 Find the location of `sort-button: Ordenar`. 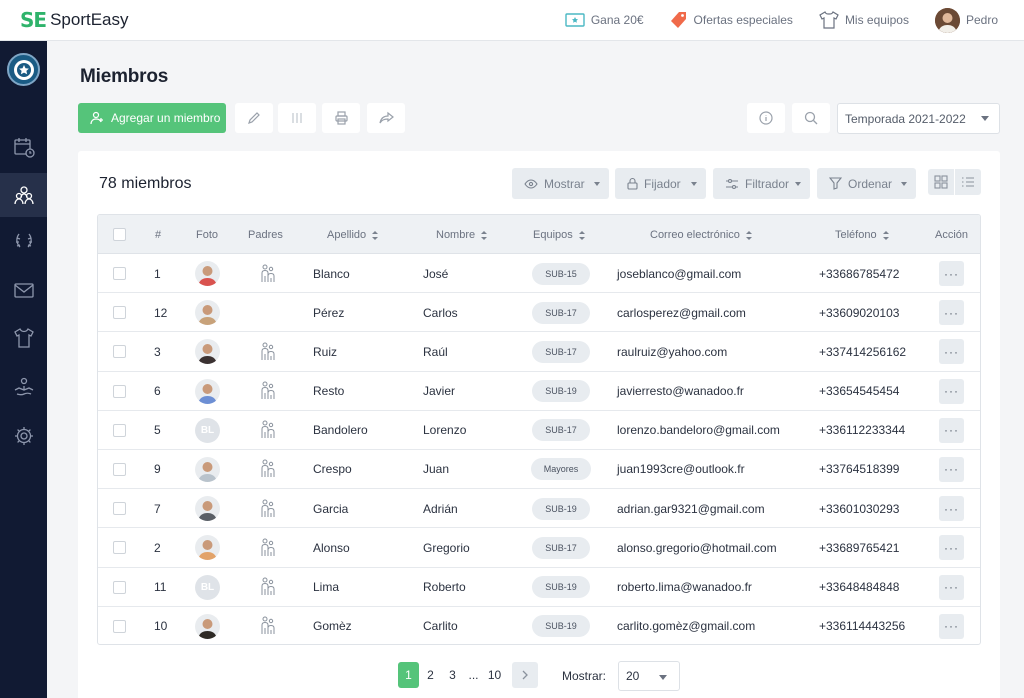

sort-button: Ordenar is located at coordinates (866, 183).